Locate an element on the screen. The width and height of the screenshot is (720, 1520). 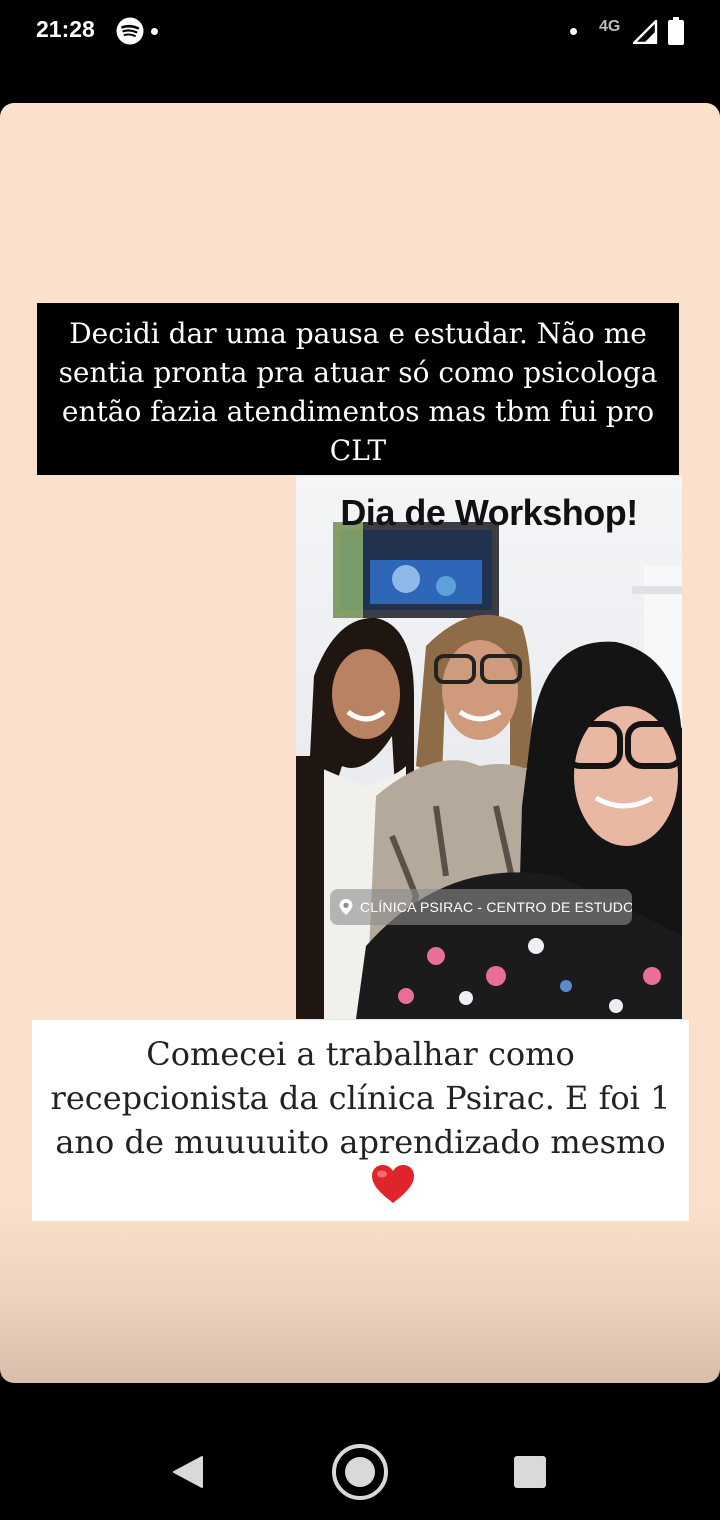
status-time: 21:28 is located at coordinates (65, 29).